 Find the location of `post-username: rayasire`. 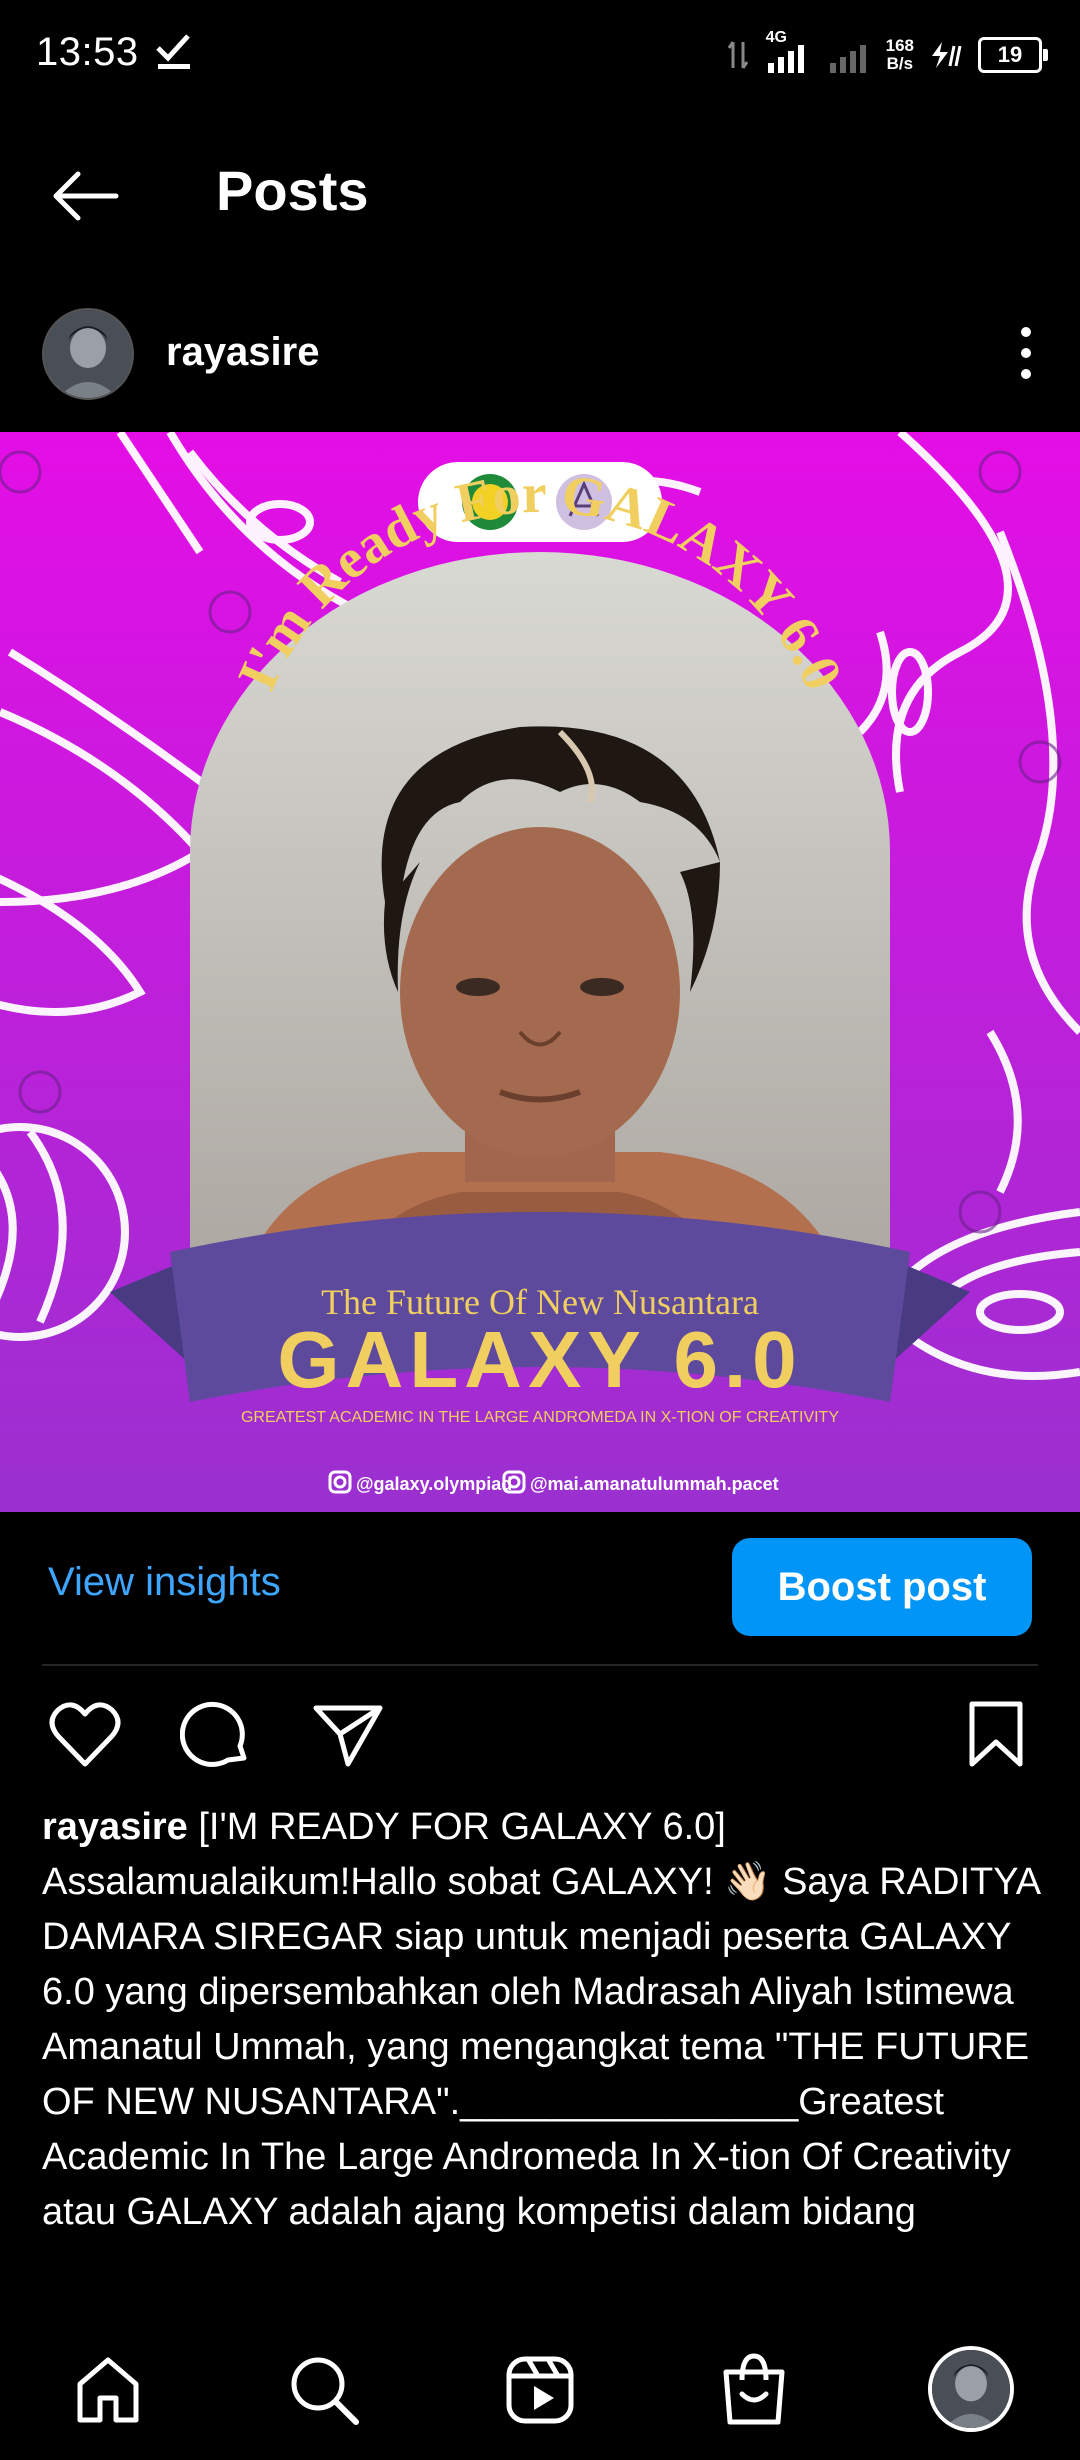

post-username: rayasire is located at coordinates (242, 352).